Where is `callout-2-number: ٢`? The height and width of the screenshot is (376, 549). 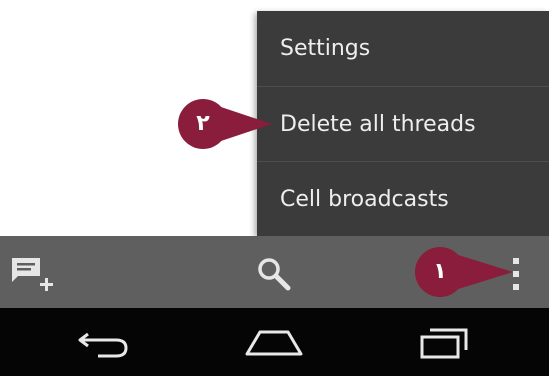 callout-2-number: ٢ is located at coordinates (203, 123).